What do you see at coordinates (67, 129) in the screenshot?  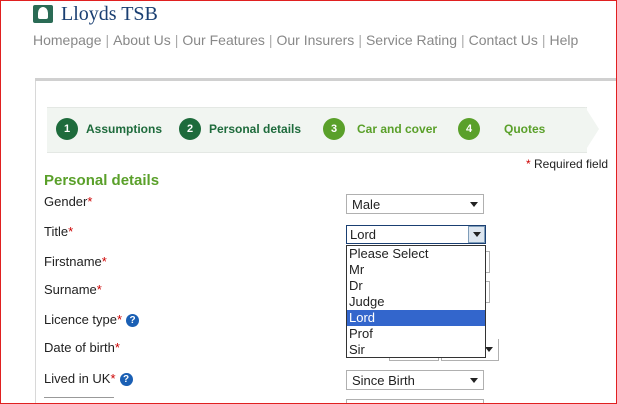 I see `step-number: 1` at bounding box center [67, 129].